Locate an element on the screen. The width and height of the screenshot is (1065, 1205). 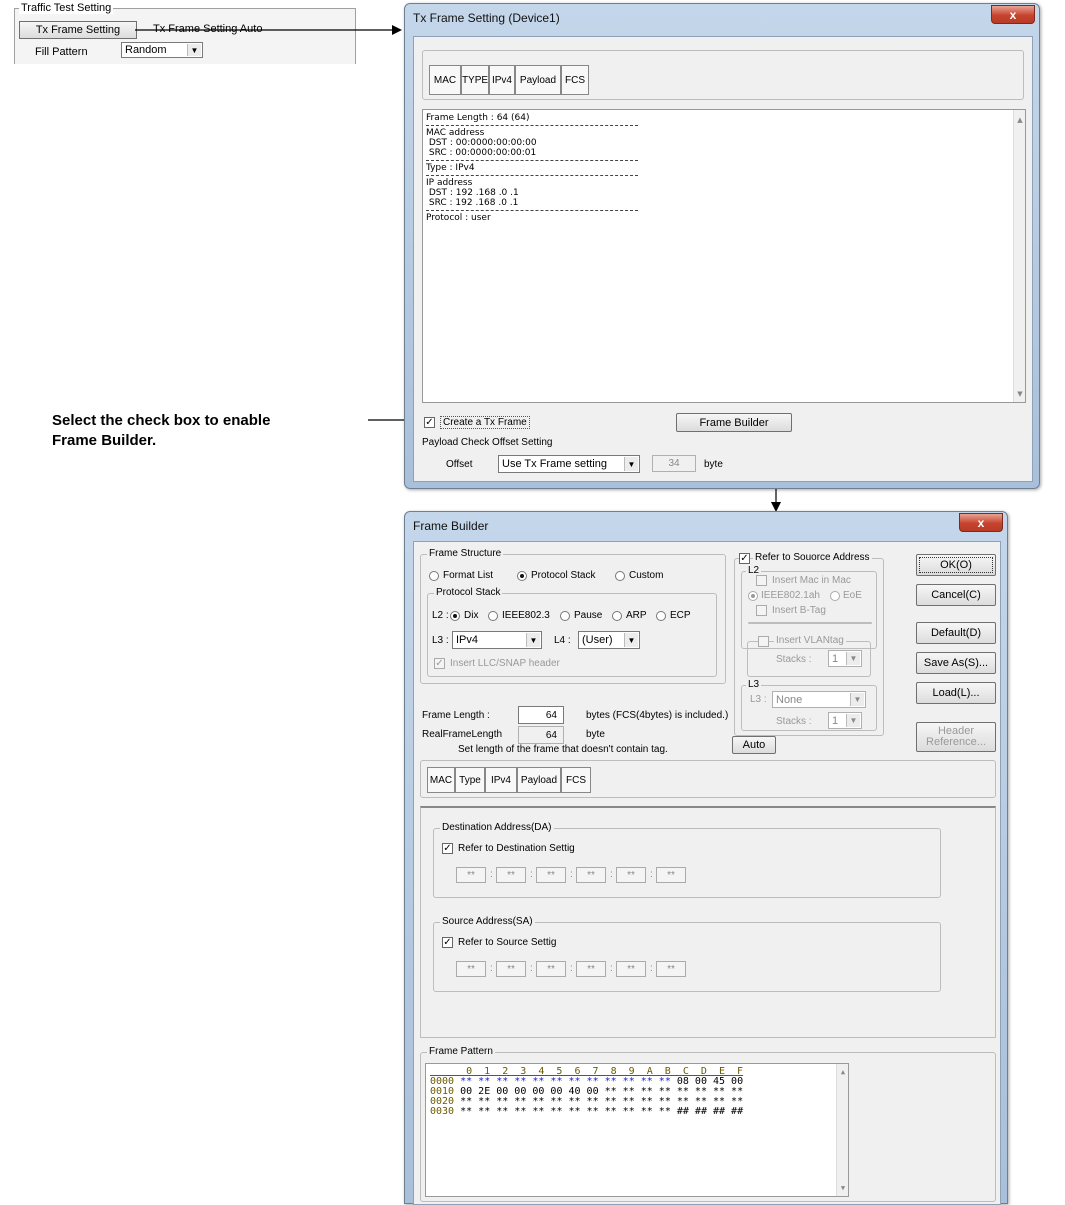
protocol-text: Protocol : user is located at coordinates (458, 218).